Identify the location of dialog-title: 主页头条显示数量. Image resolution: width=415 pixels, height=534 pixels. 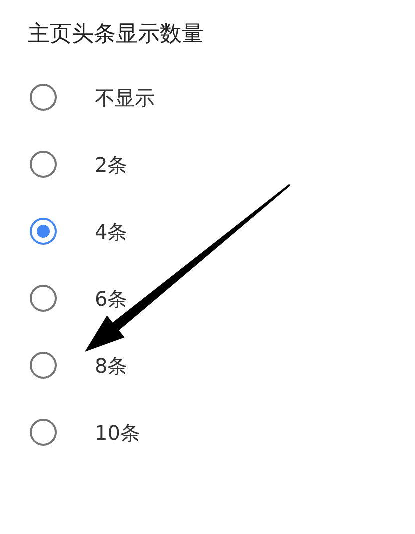
(116, 35).